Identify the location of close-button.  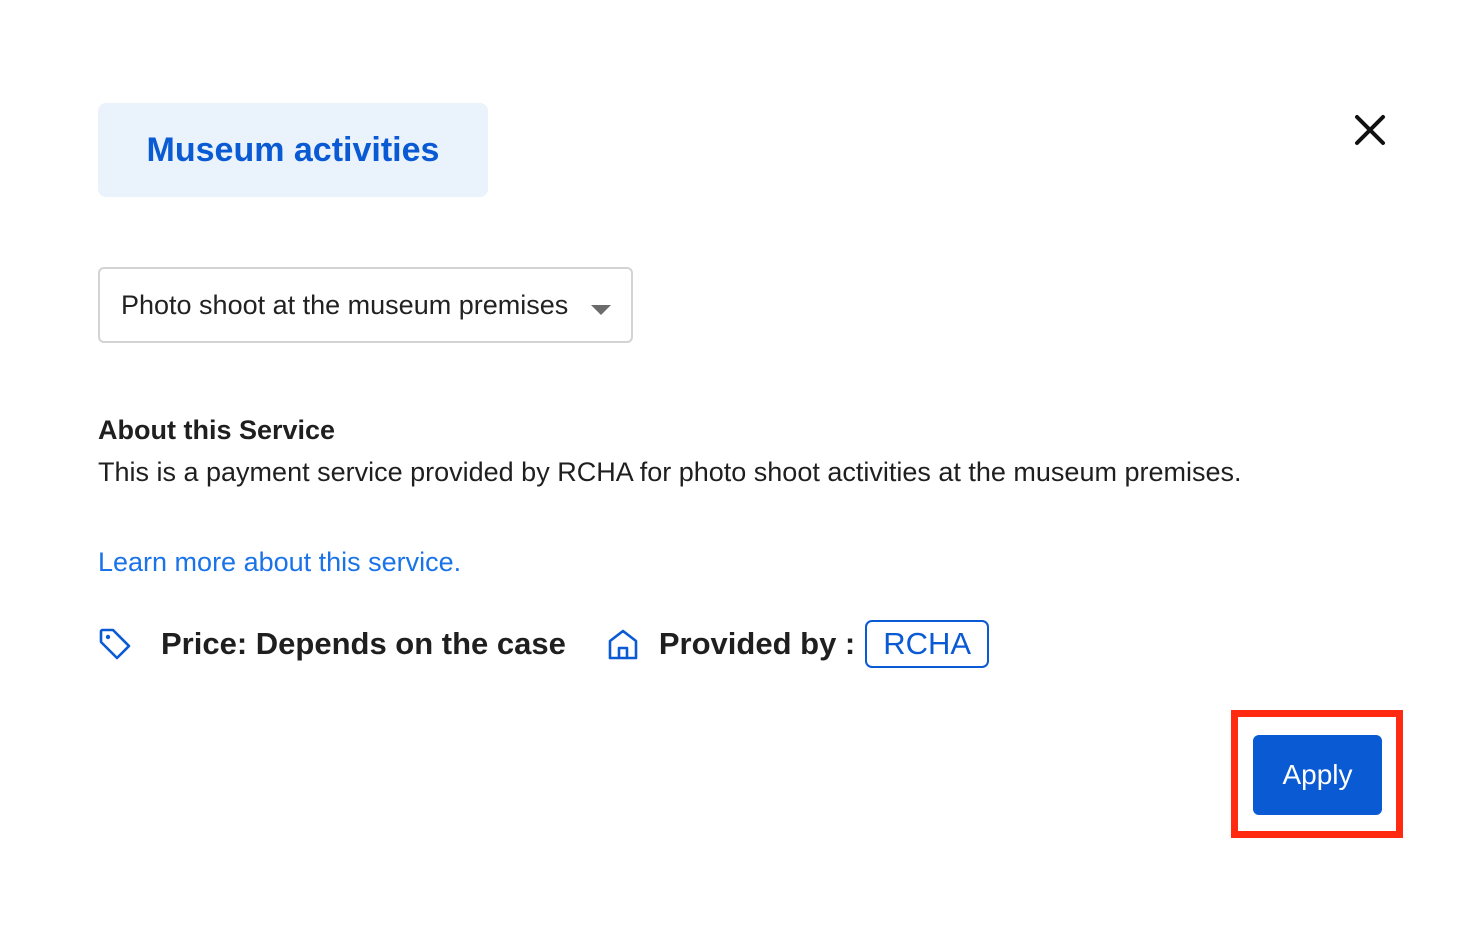
(1370, 130).